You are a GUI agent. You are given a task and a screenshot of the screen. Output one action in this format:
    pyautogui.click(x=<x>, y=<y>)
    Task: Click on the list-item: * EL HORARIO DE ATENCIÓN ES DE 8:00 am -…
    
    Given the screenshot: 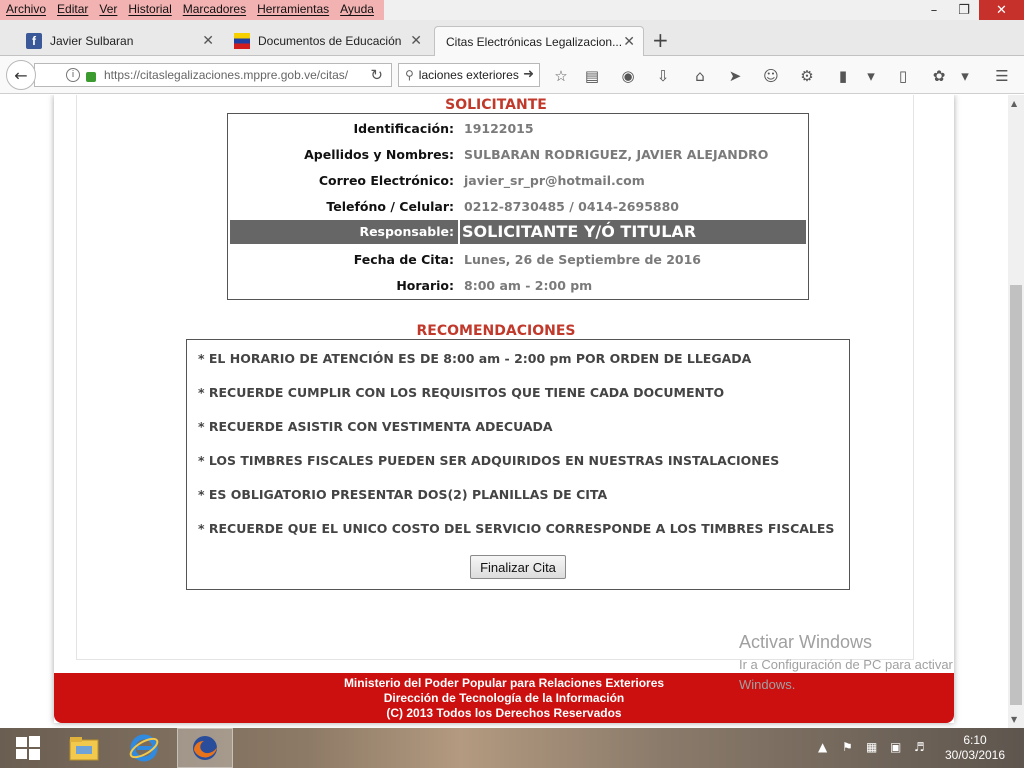 What is the action you would take?
    pyautogui.click(x=475, y=358)
    